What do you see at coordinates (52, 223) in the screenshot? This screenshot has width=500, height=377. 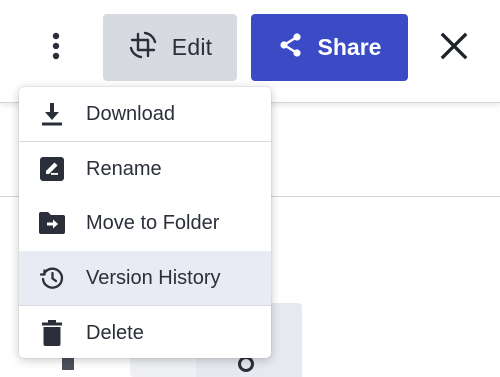 I see `move-to-folder-icon` at bounding box center [52, 223].